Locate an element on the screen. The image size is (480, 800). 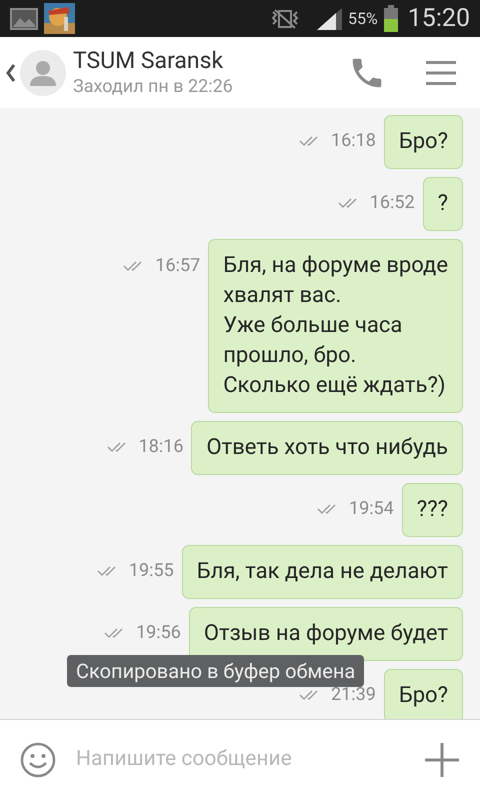
message-bubble: Ответь хоть что нибудь is located at coordinates (327, 448).